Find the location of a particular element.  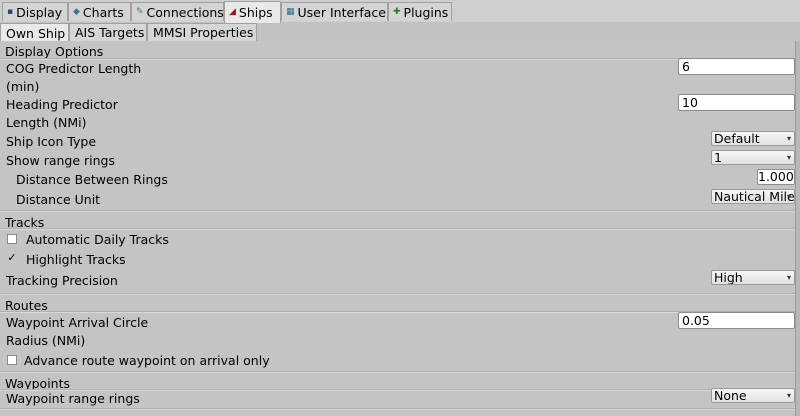

waypoint-range-rings-label: Waypoint range rings is located at coordinates (73, 398).